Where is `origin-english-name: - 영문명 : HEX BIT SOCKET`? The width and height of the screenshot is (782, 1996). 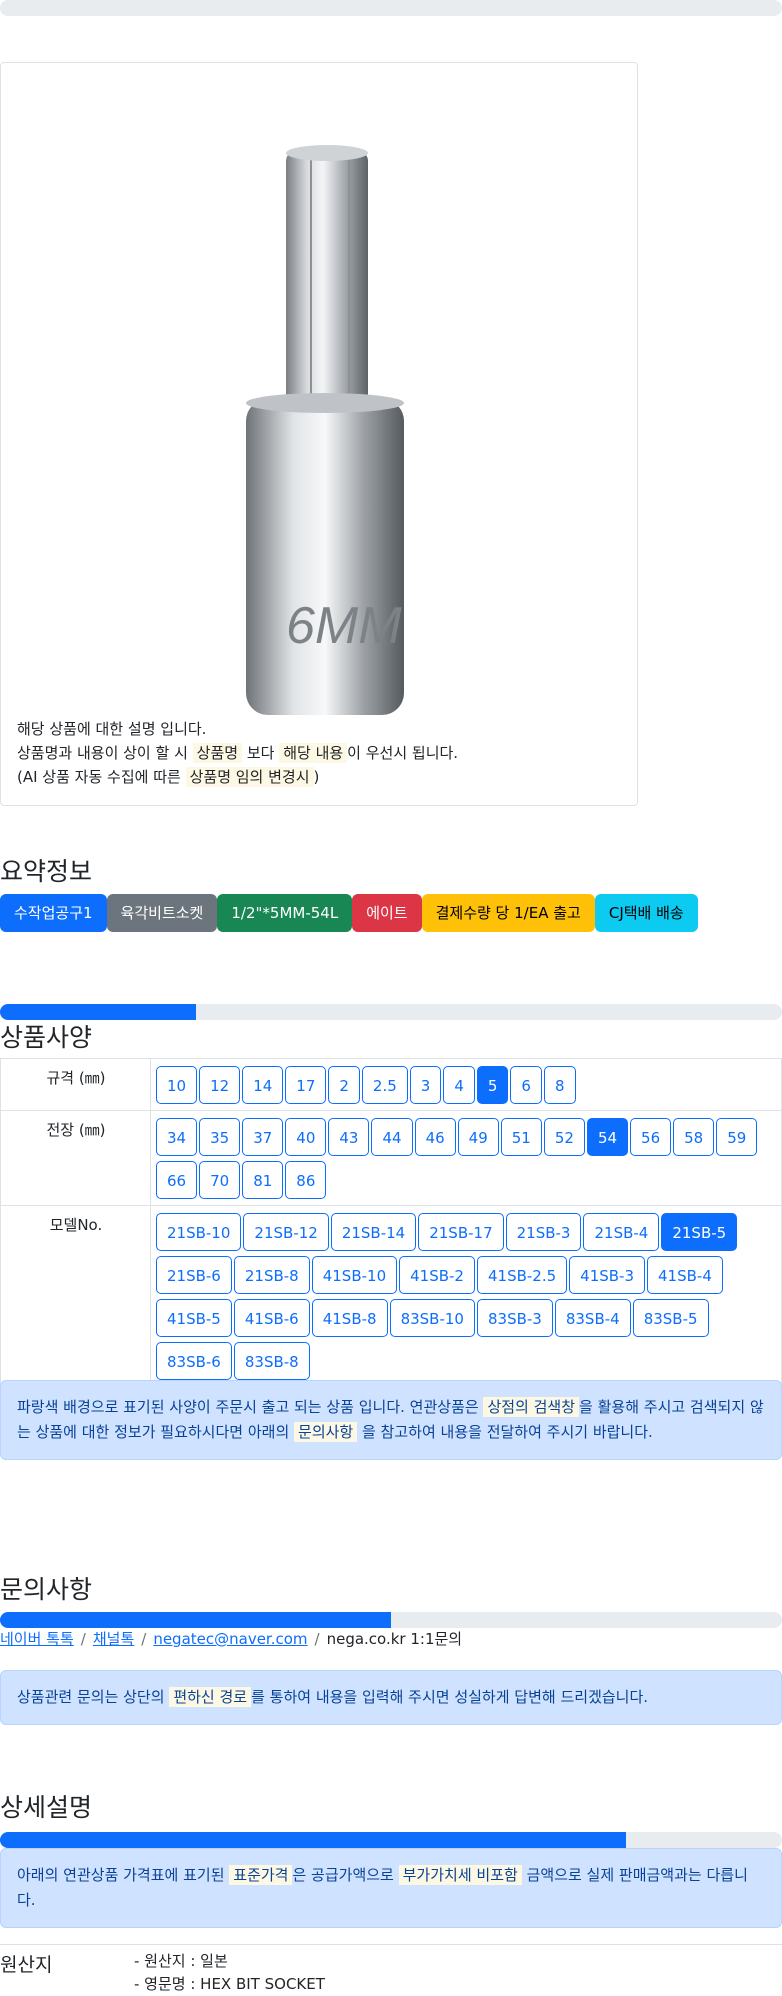 origin-english-name: - 영문명 : HEX BIT SOCKET is located at coordinates (229, 1984).